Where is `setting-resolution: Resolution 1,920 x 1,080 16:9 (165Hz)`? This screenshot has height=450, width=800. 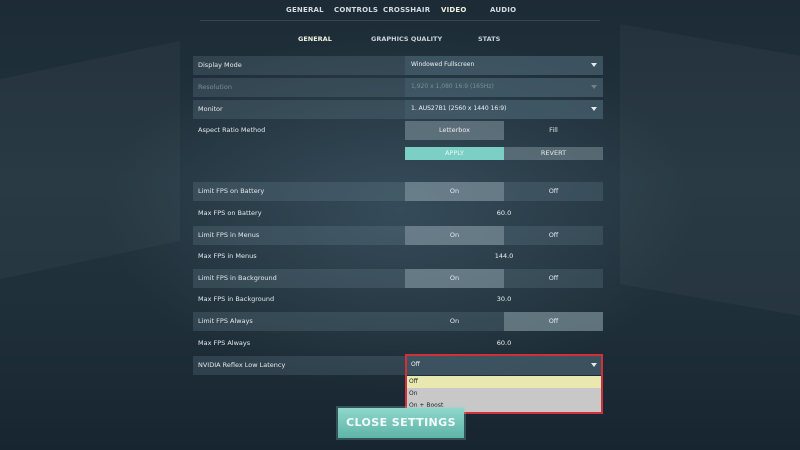 setting-resolution: Resolution 1,920 x 1,080 16:9 (165Hz) is located at coordinates (398, 87).